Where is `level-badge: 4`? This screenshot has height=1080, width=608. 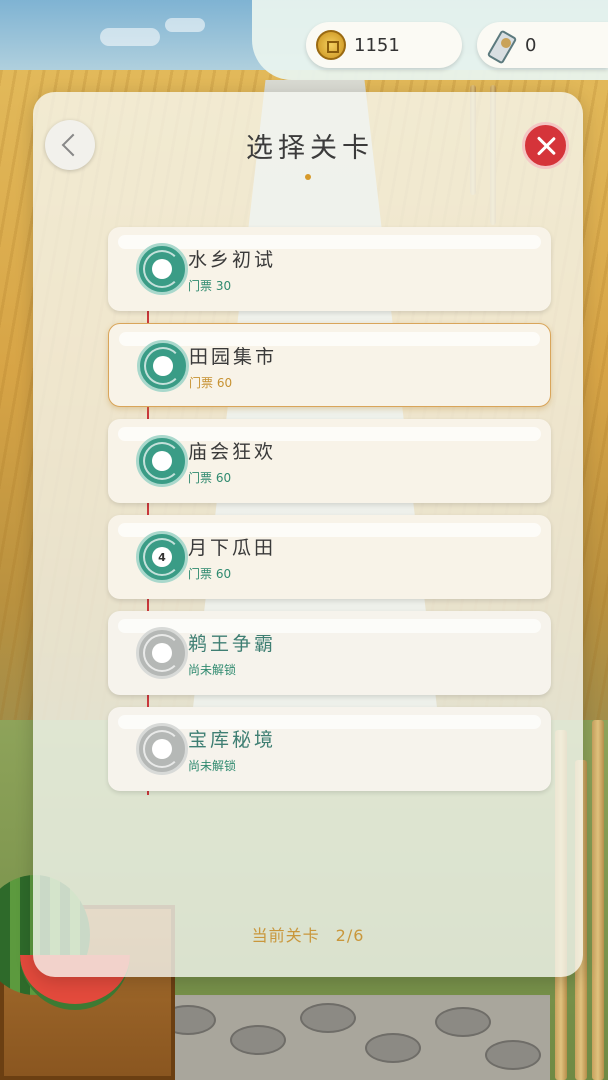
level-badge: 4 is located at coordinates (162, 557).